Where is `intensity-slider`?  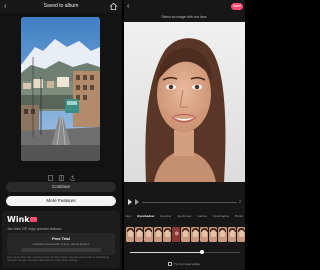
intensity-slider is located at coordinates (185, 252).